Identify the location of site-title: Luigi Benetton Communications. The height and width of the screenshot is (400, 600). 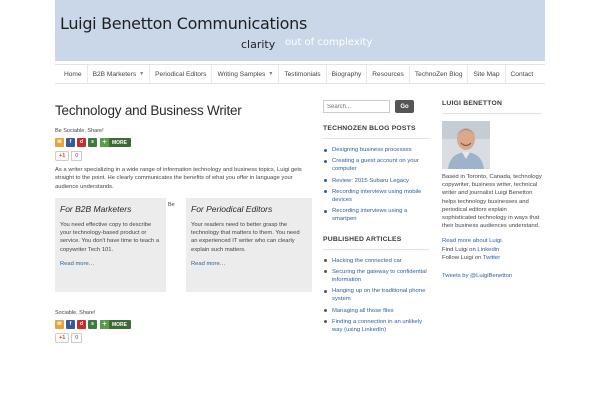
(183, 23).